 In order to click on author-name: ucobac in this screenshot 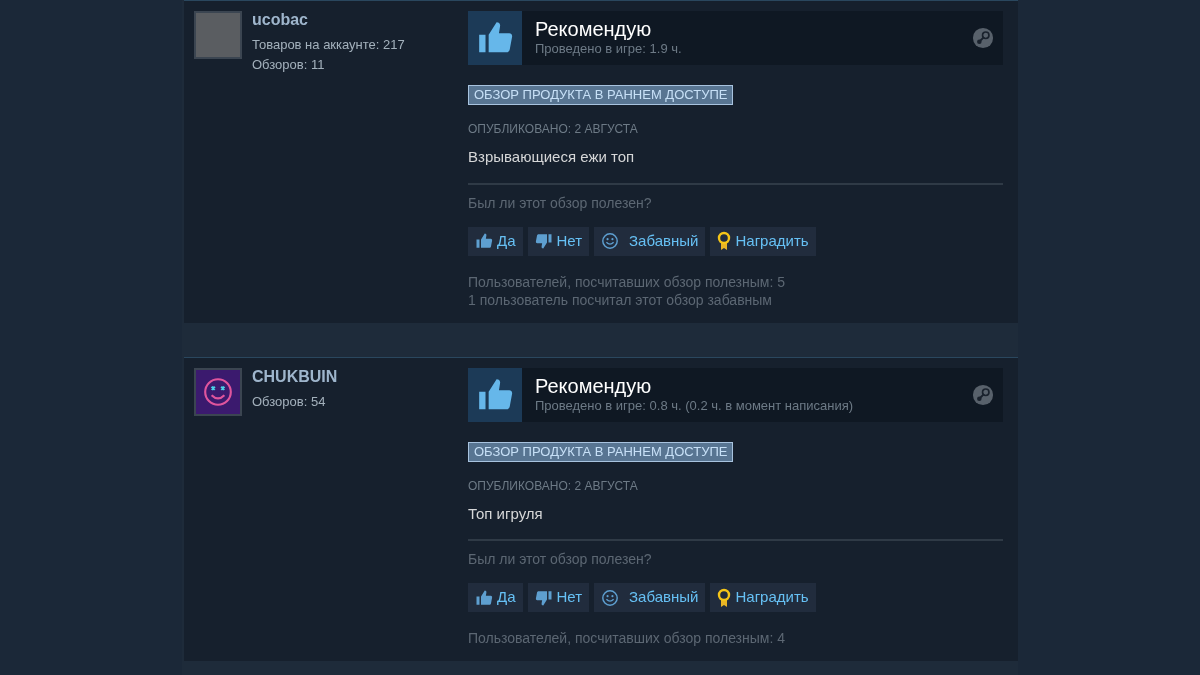, I will do `click(328, 20)`.